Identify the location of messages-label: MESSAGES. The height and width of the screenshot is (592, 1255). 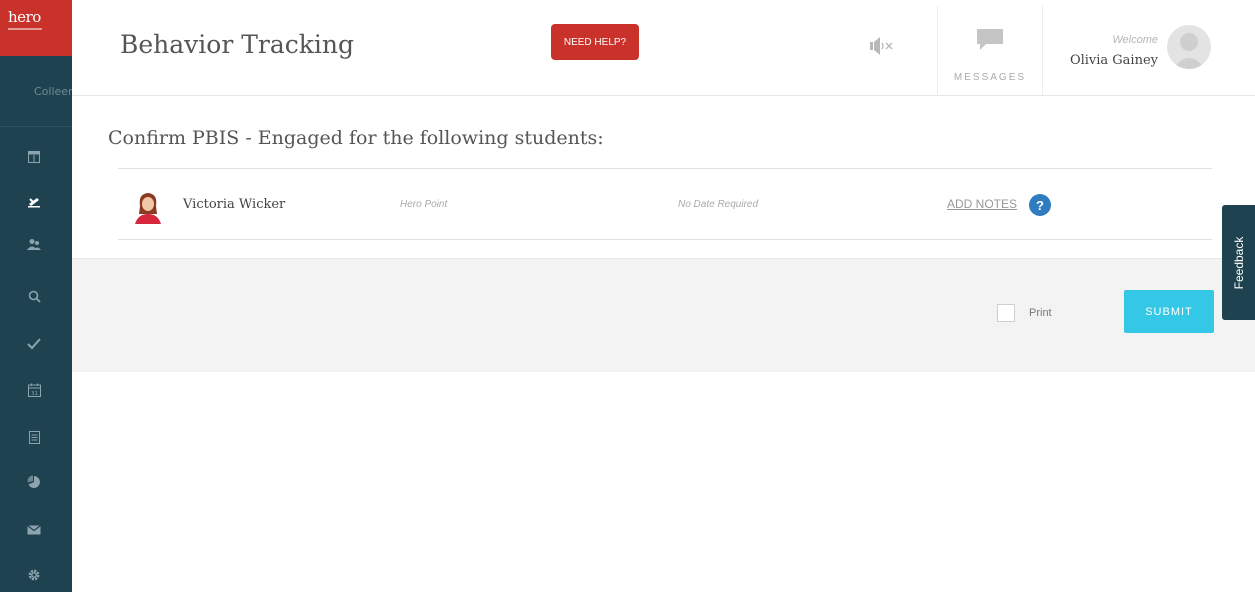
(990, 77).